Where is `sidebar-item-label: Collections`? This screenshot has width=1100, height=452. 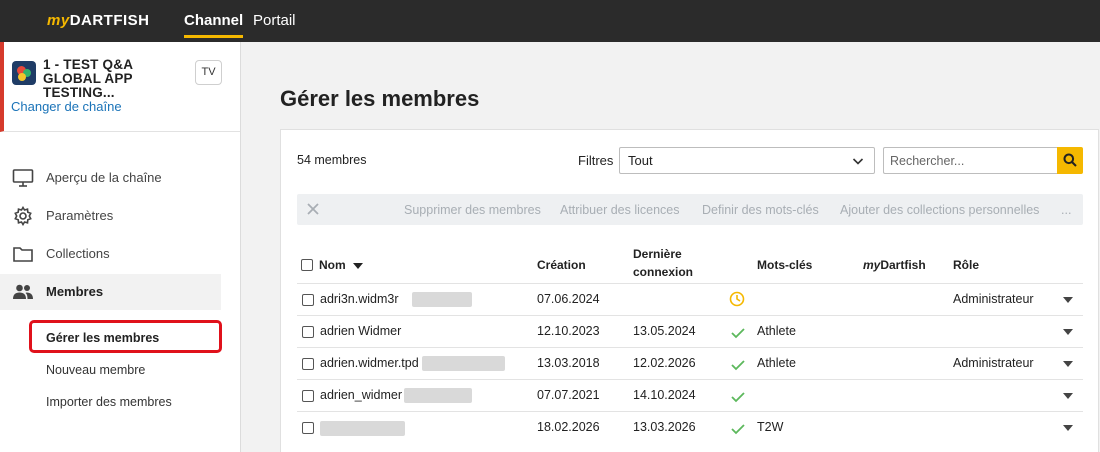 sidebar-item-label: Collections is located at coordinates (78, 253).